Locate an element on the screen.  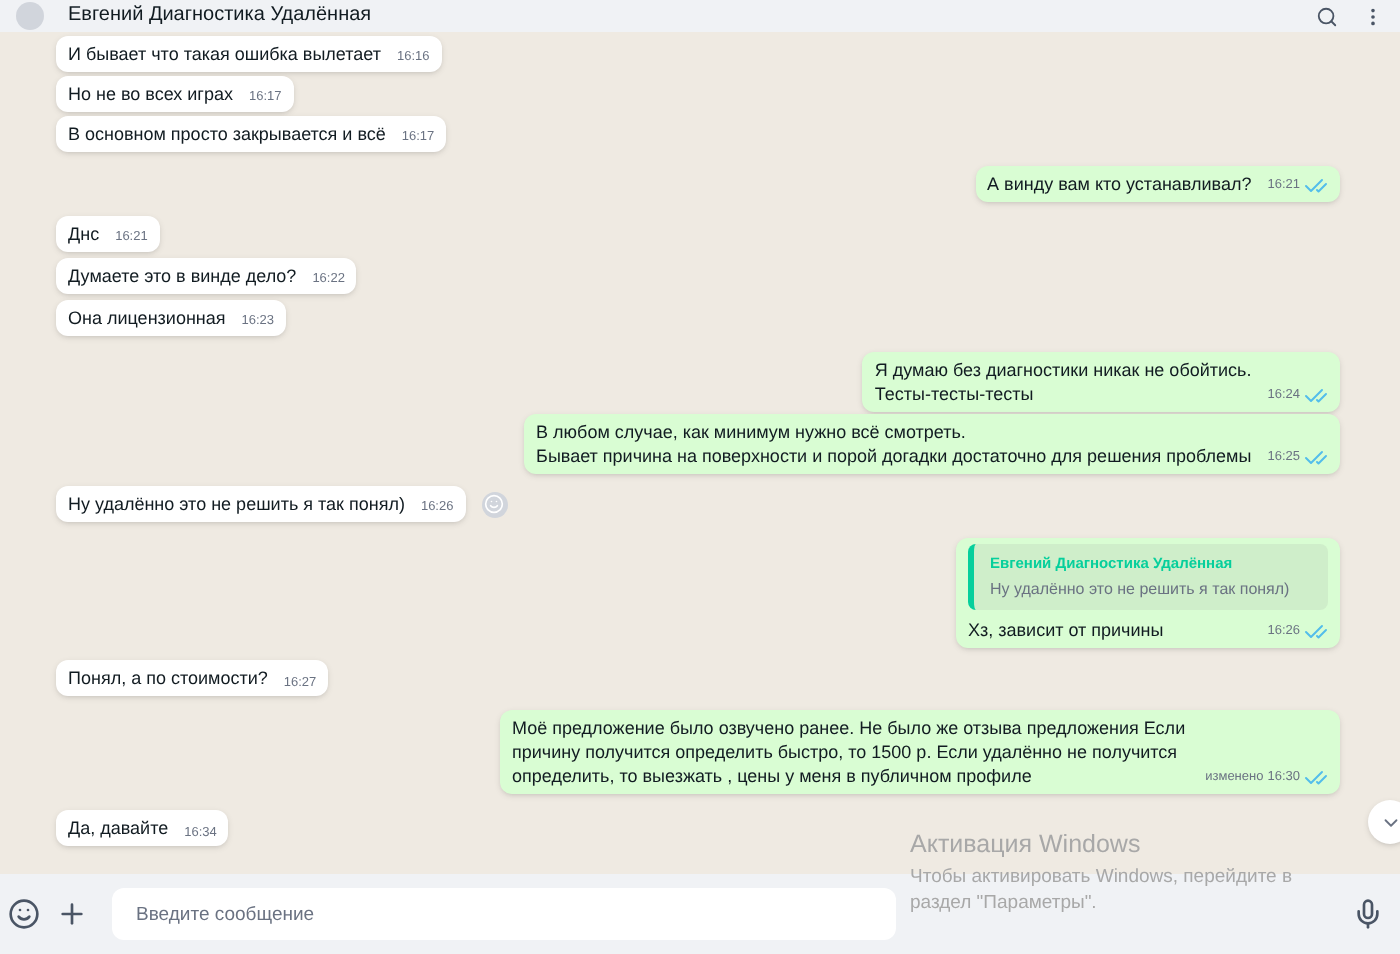
message-text: Она лицензионная is located at coordinates (147, 318).